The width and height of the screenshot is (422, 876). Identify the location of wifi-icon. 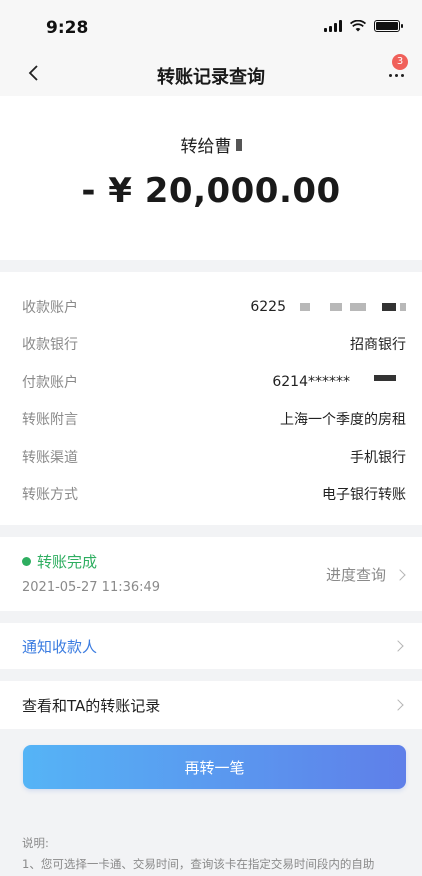
(358, 26).